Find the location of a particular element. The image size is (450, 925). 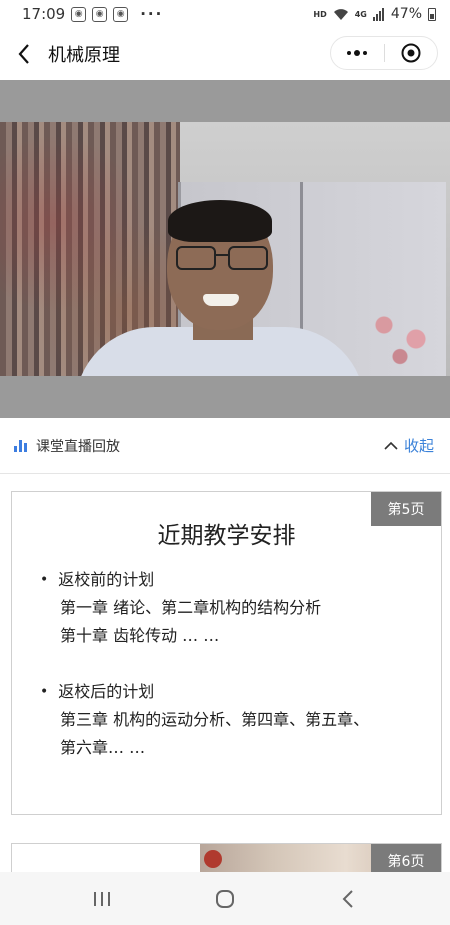

more-dots-icon is located at coordinates (357, 53).